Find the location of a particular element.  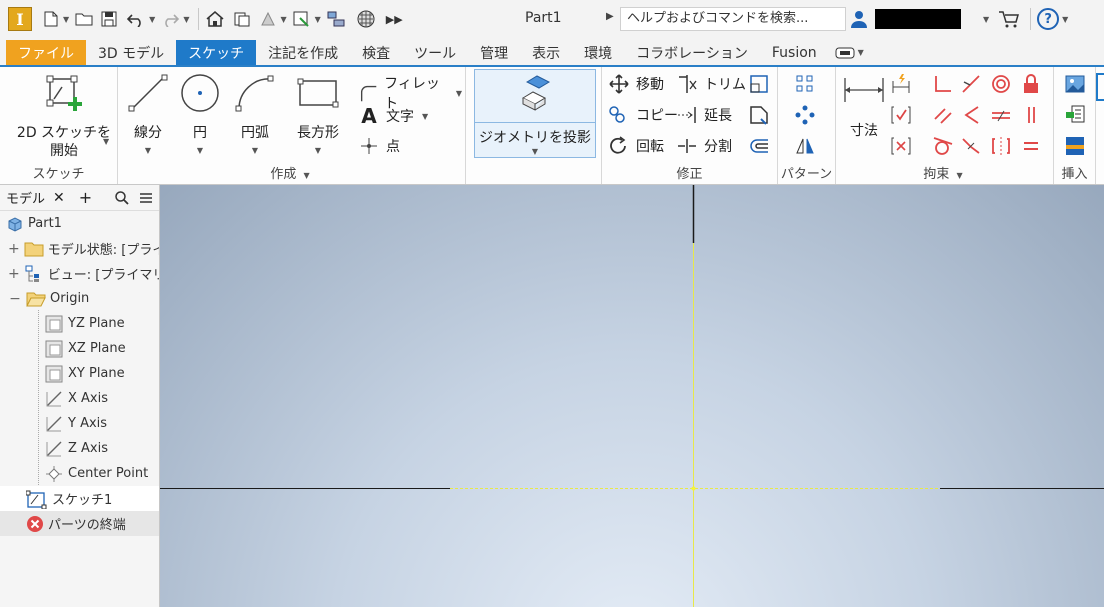

cart-icon is located at coordinates (1009, 19).